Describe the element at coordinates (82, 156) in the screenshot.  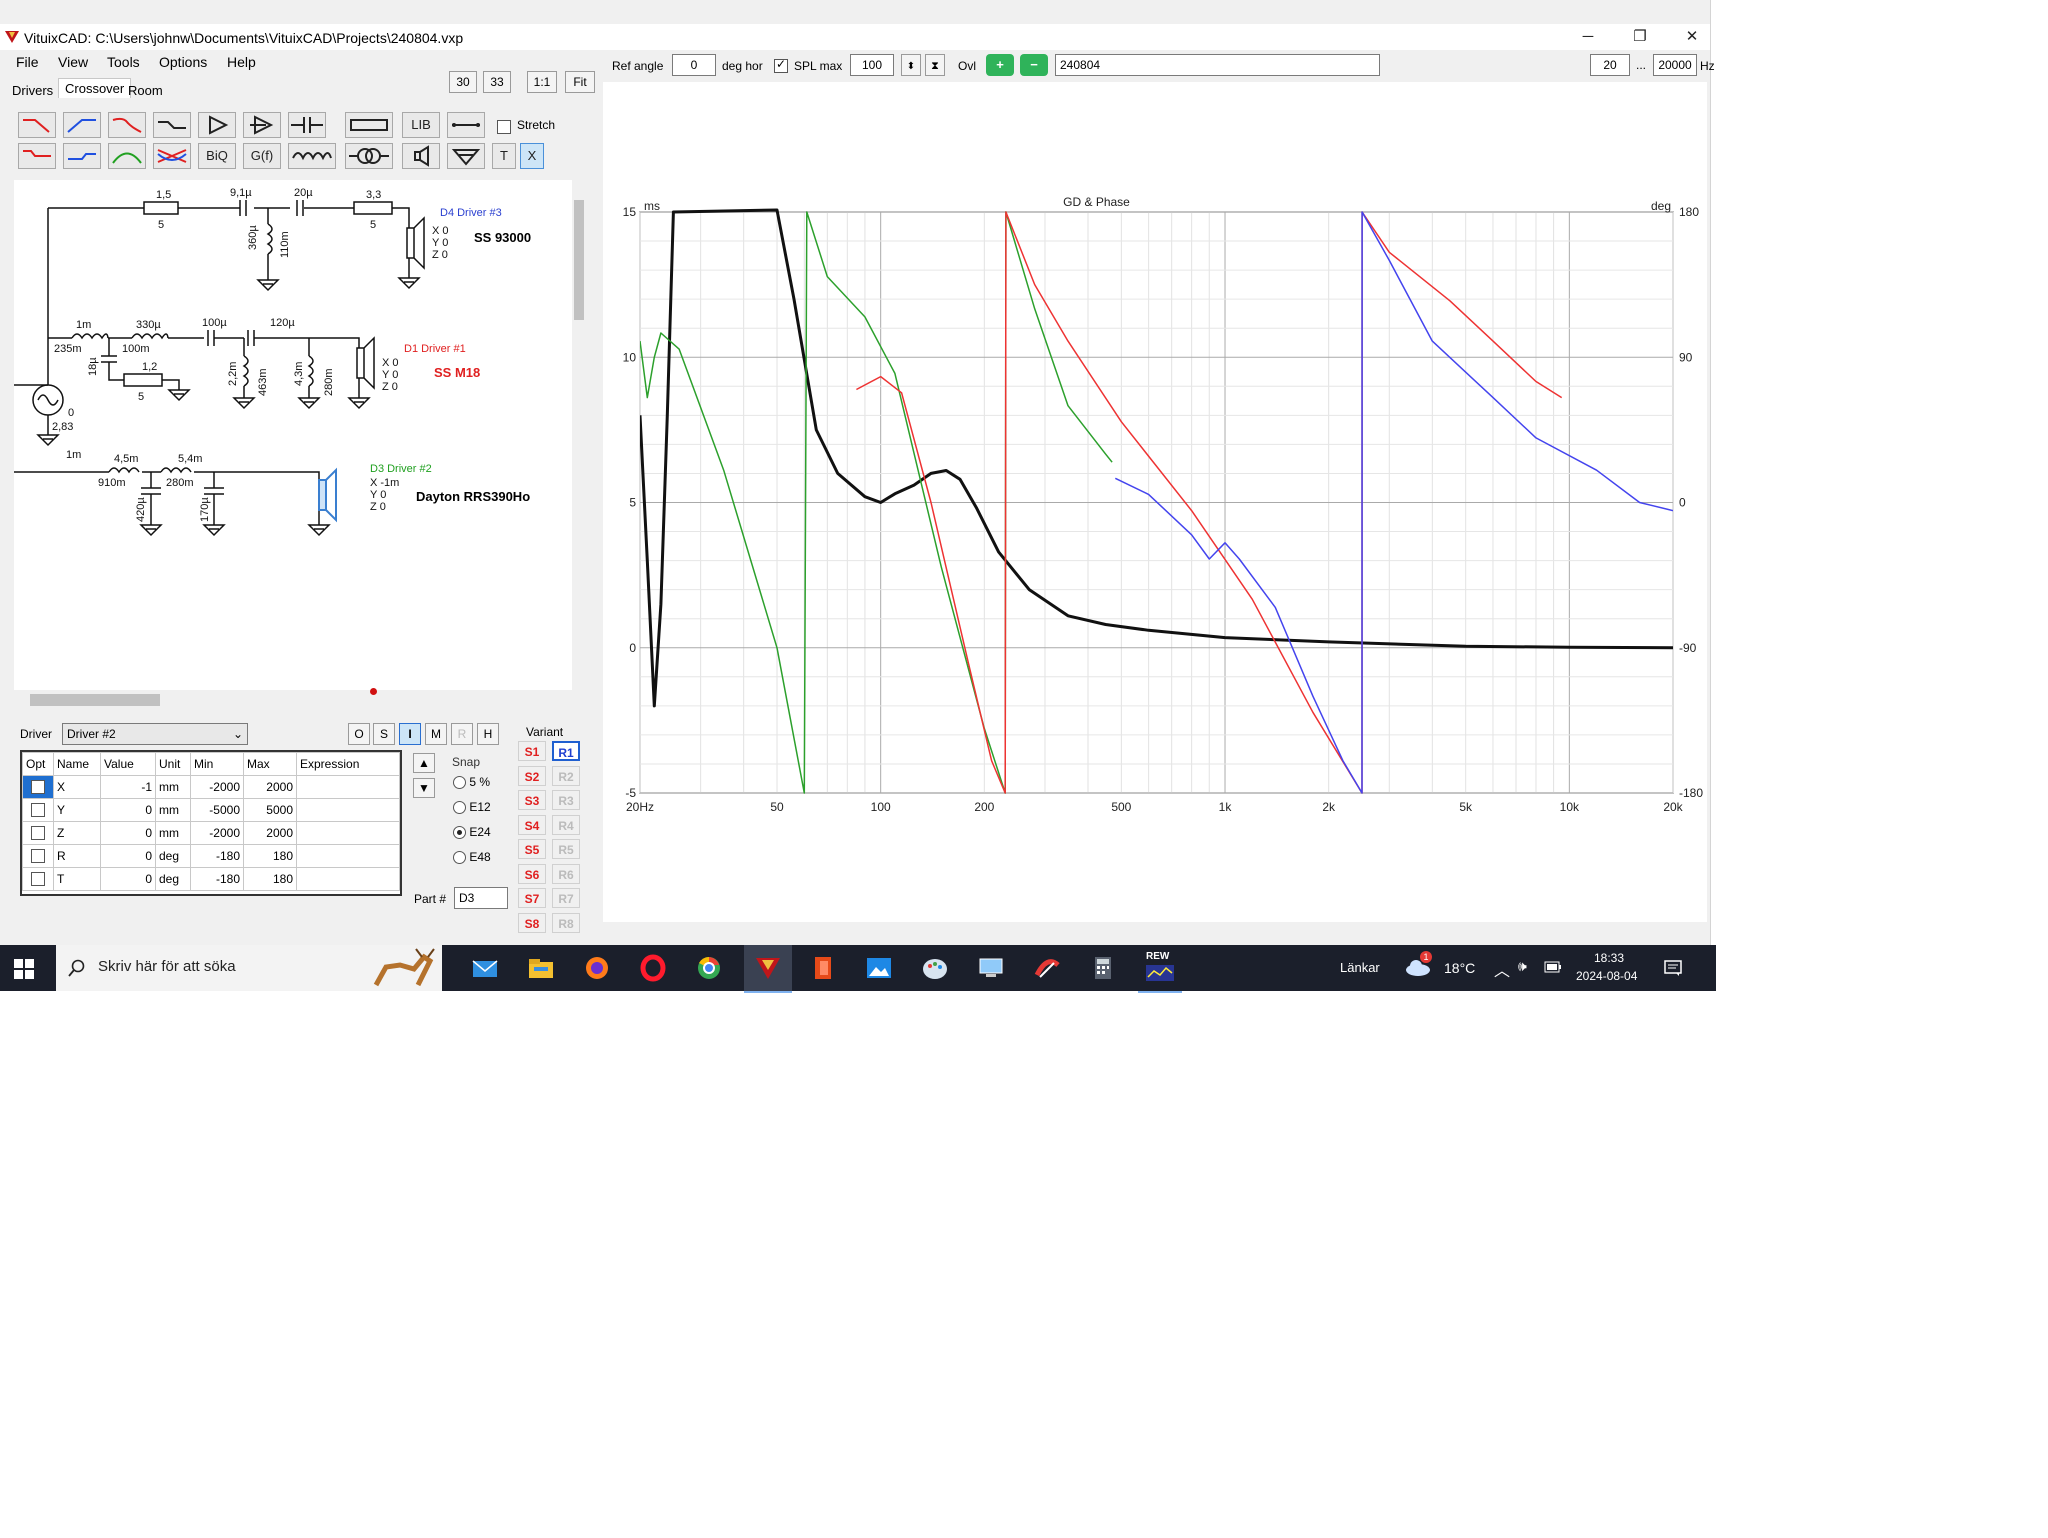
I see `highpass-step-tool` at that location.